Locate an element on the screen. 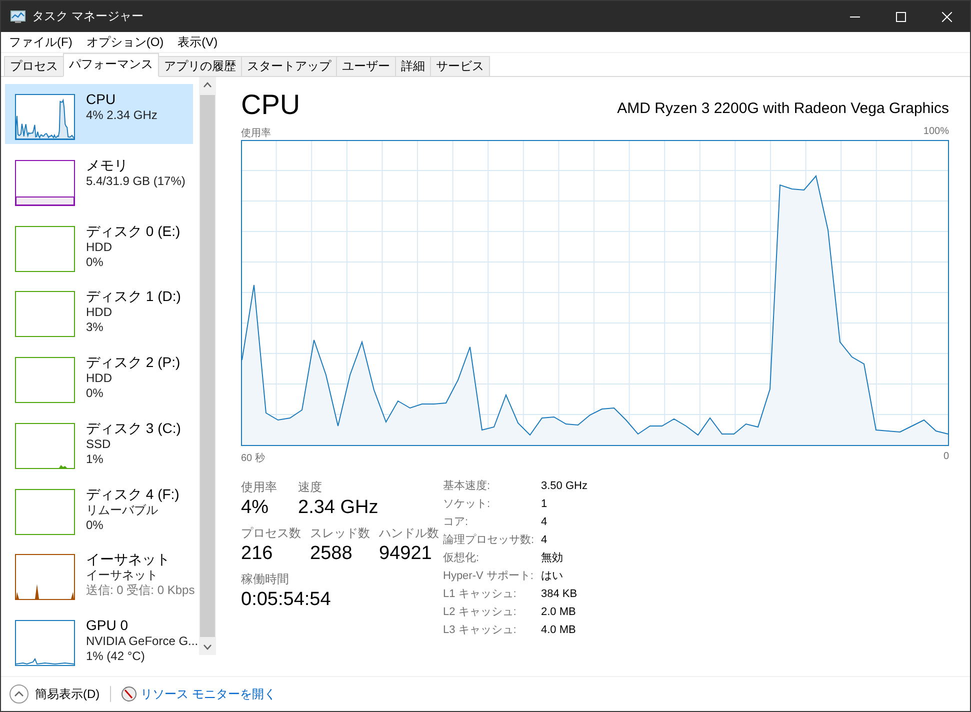 The width and height of the screenshot is (971, 712). spec-value: 2.0 MB is located at coordinates (559, 612).